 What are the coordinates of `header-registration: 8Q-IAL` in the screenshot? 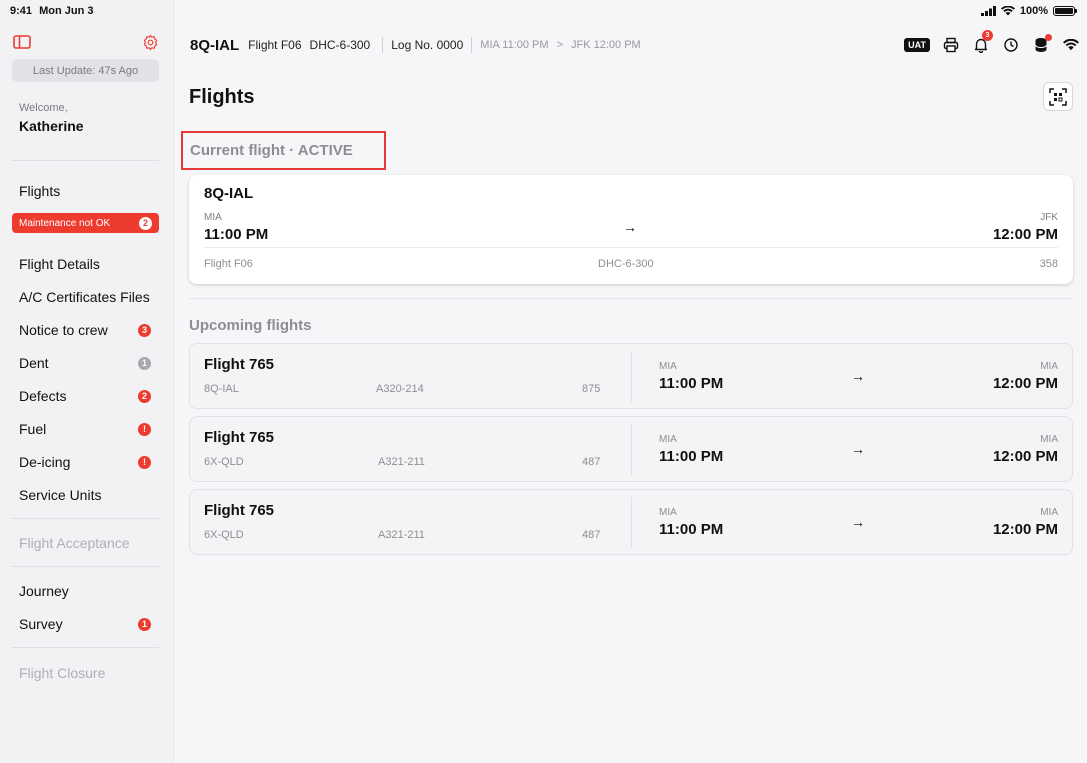 It's located at (215, 45).